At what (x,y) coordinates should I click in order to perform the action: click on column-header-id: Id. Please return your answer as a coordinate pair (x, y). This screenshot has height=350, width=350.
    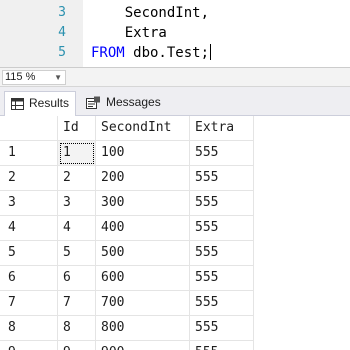
    Looking at the image, I should click on (77, 128).